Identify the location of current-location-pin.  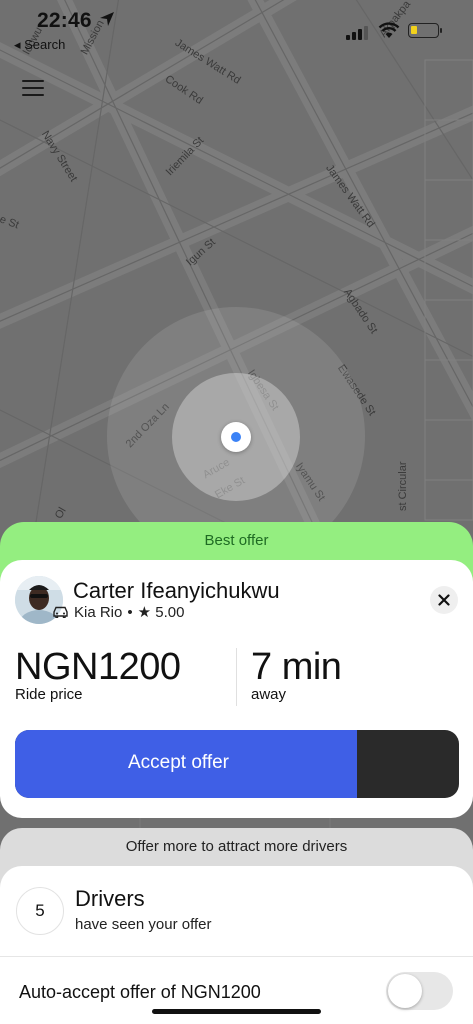
(236, 437).